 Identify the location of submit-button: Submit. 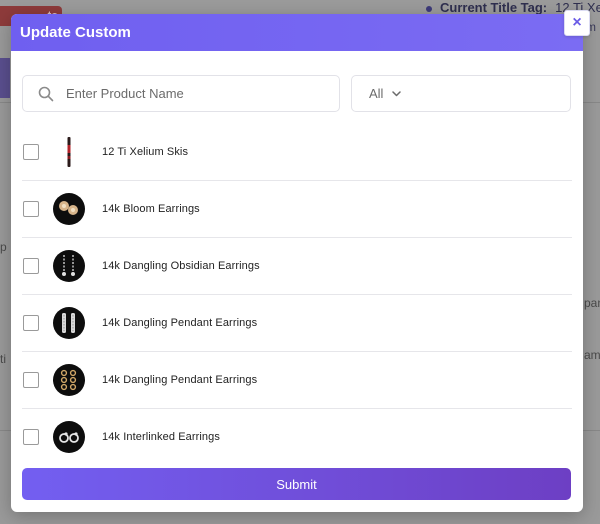
(296, 484).